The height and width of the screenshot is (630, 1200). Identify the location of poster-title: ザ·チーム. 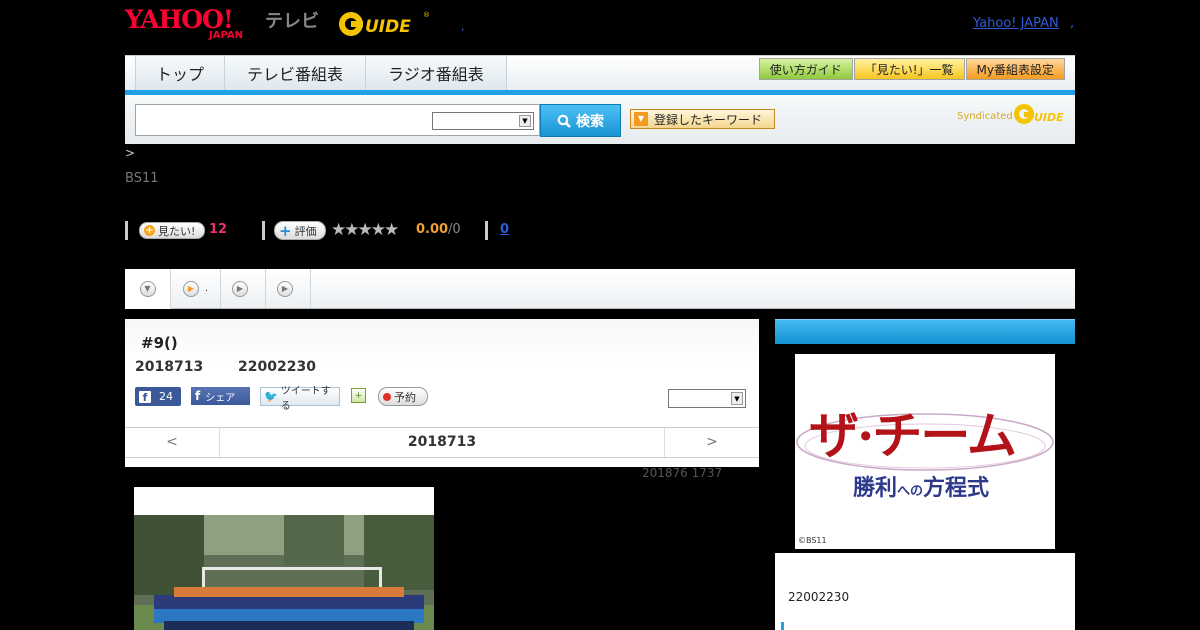
(913, 435).